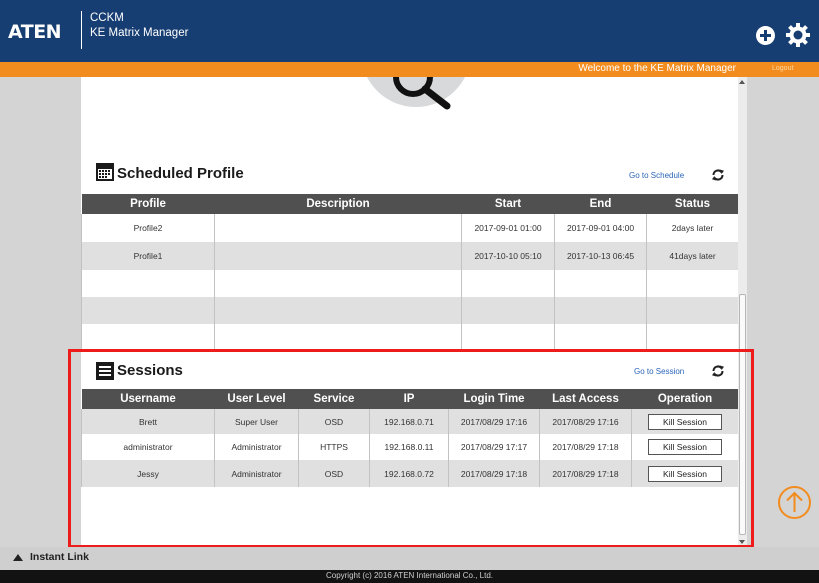 The image size is (819, 583). What do you see at coordinates (59, 557) in the screenshot?
I see `instant-link-toggle: Instant Link` at bounding box center [59, 557].